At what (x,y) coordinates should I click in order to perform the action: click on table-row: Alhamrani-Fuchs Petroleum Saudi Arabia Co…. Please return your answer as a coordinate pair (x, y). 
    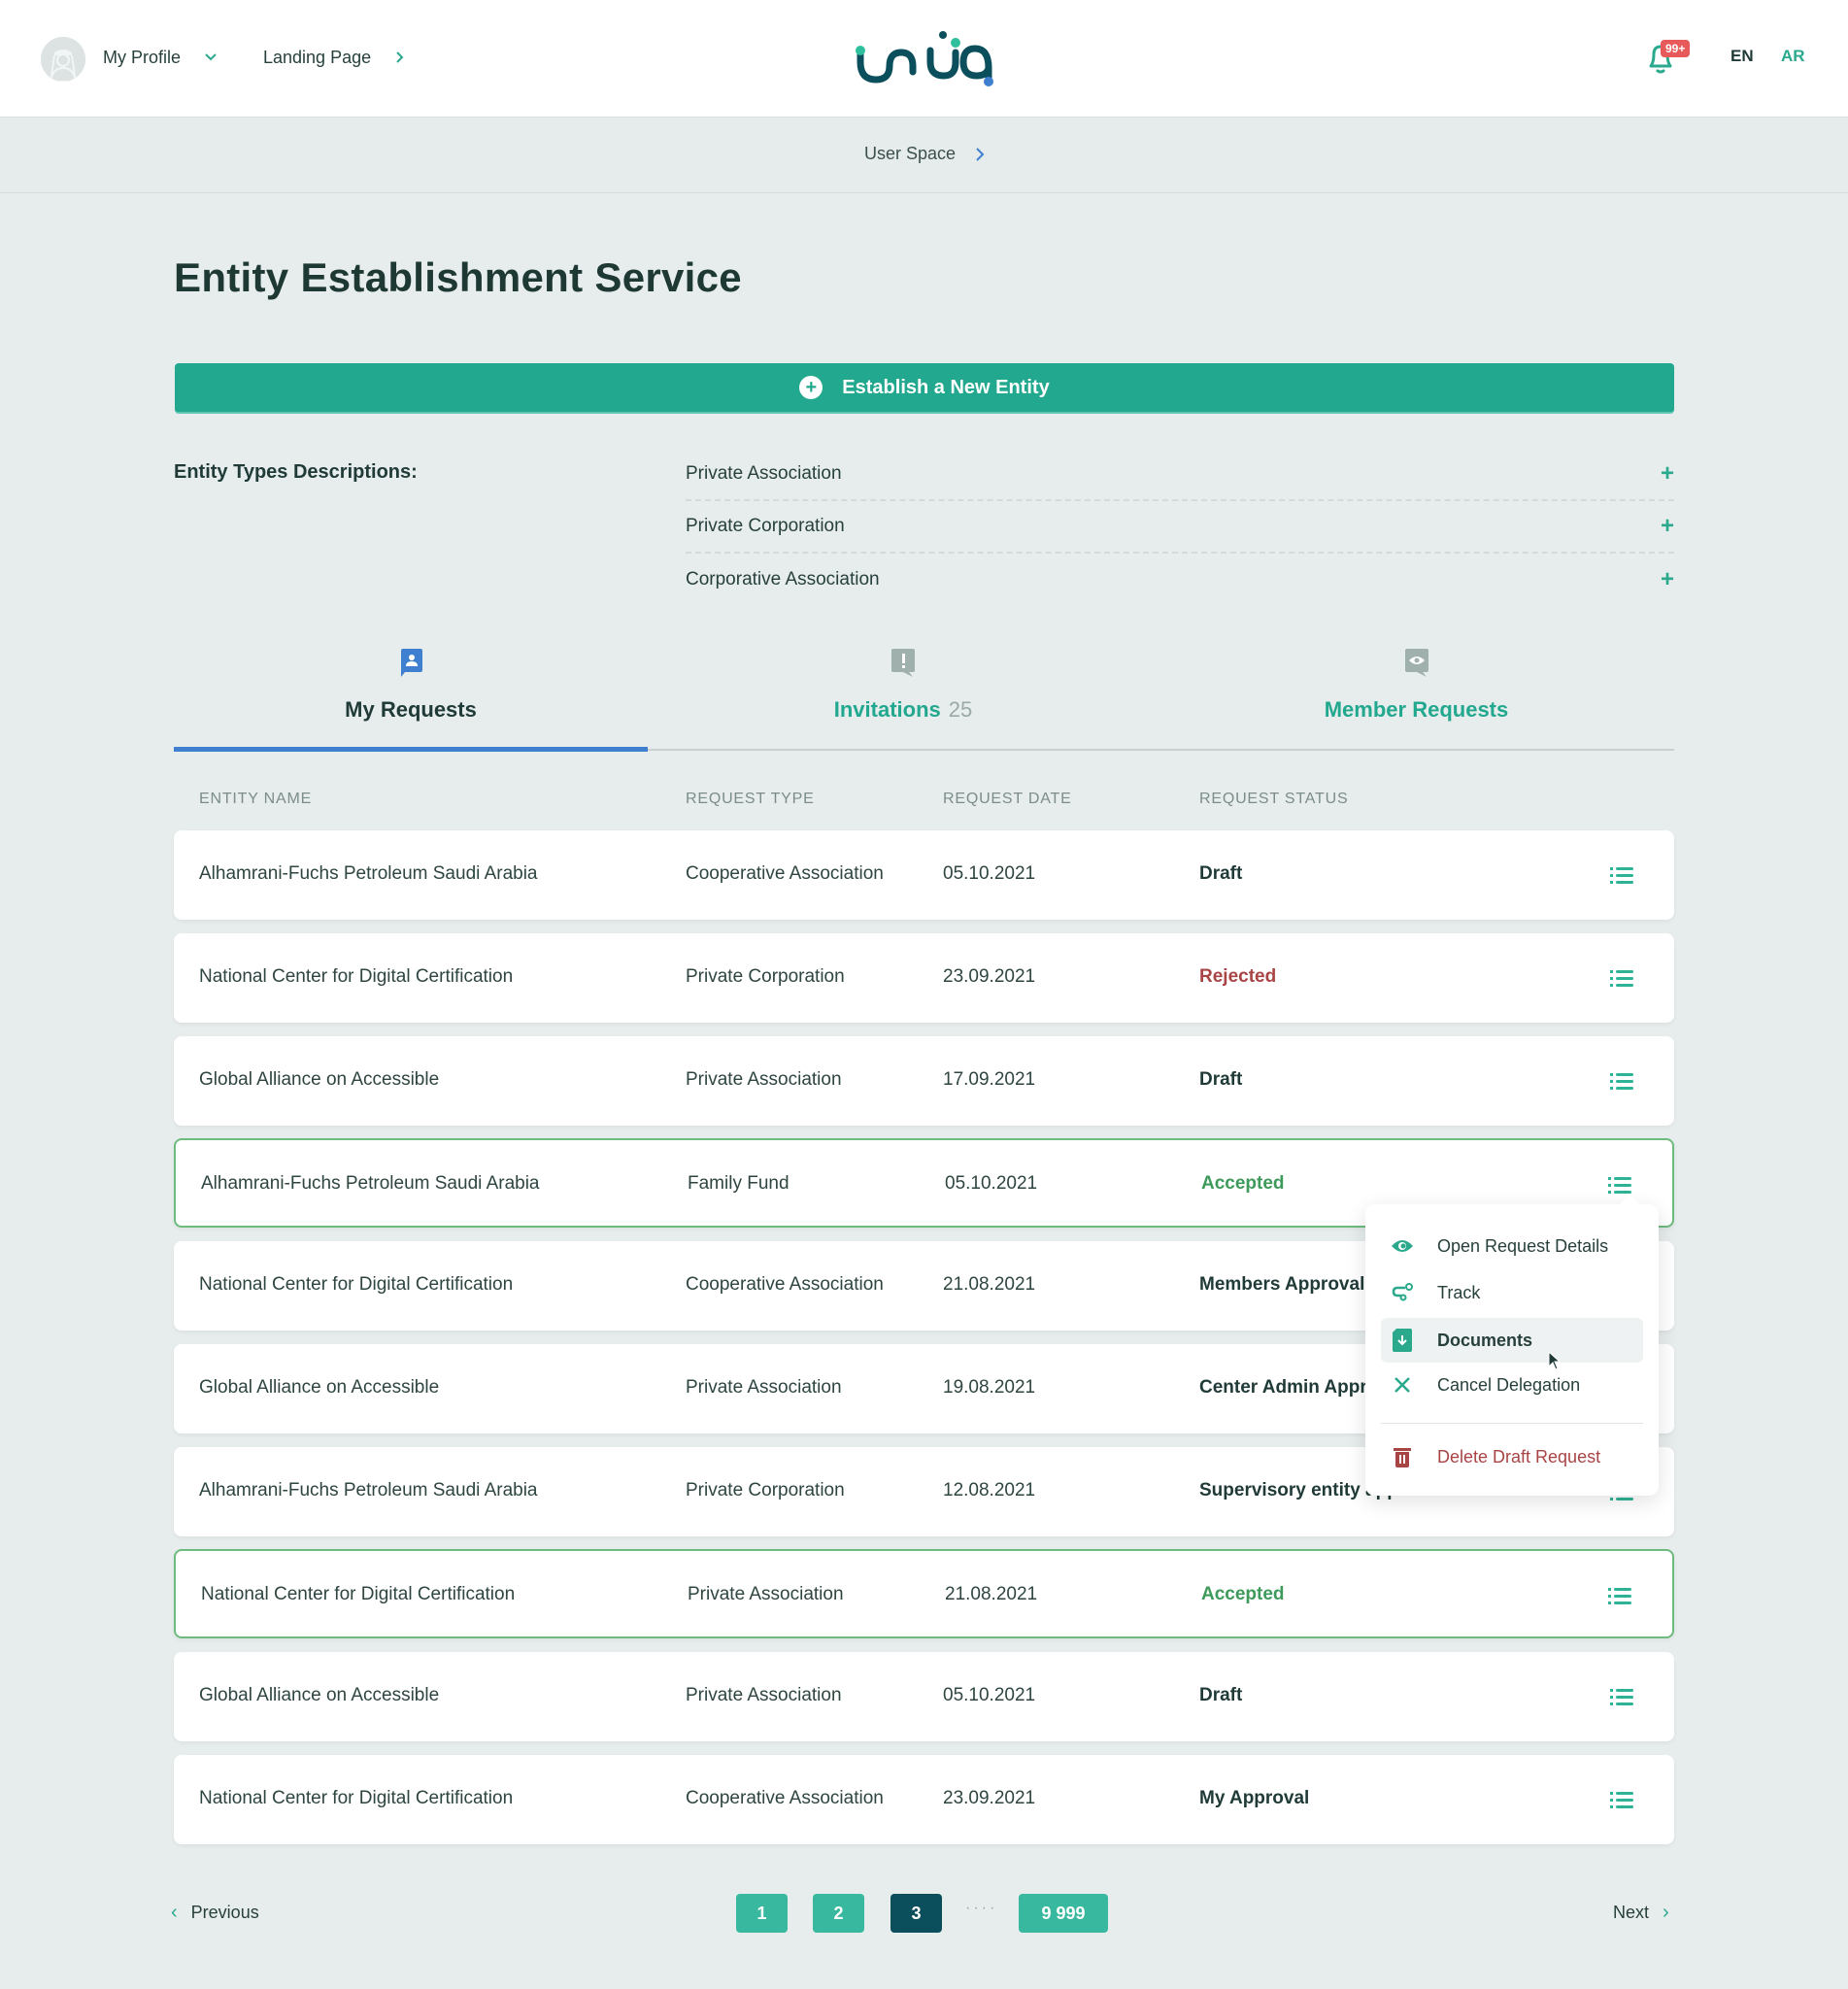
    Looking at the image, I should click on (924, 875).